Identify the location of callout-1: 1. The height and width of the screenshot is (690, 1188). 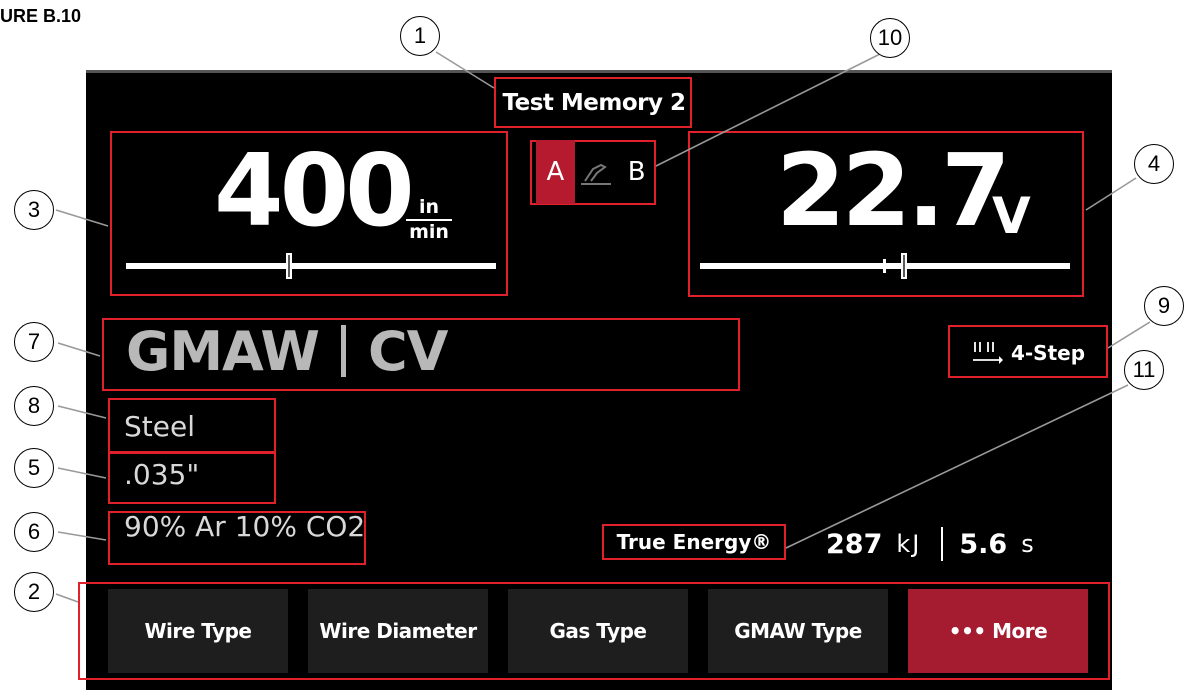
(420, 36).